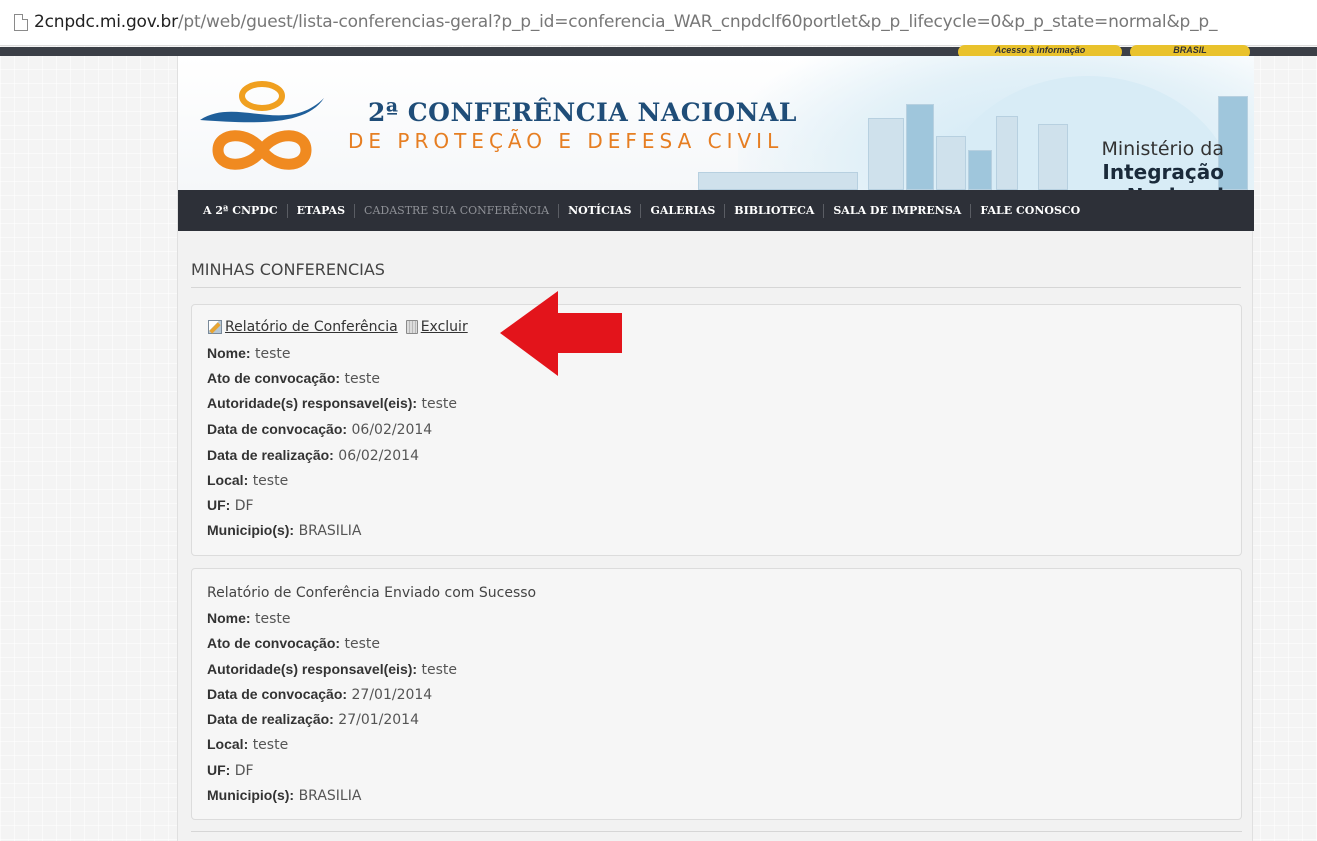 The height and width of the screenshot is (841, 1317). What do you see at coordinates (1190, 50) in the screenshot?
I see `brasil-label: BRASIL` at bounding box center [1190, 50].